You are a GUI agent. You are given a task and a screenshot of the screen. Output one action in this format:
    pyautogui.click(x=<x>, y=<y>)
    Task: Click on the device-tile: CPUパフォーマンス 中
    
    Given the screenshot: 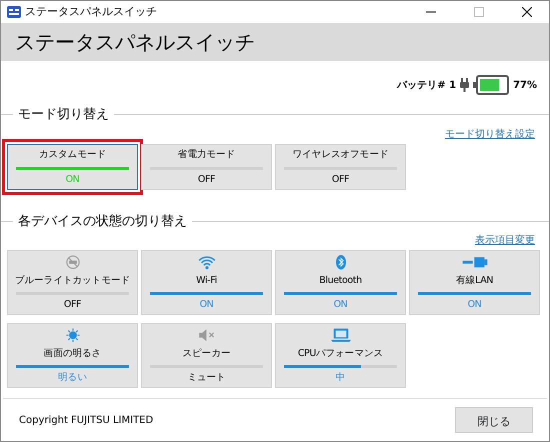 What is the action you would take?
    pyautogui.click(x=340, y=355)
    